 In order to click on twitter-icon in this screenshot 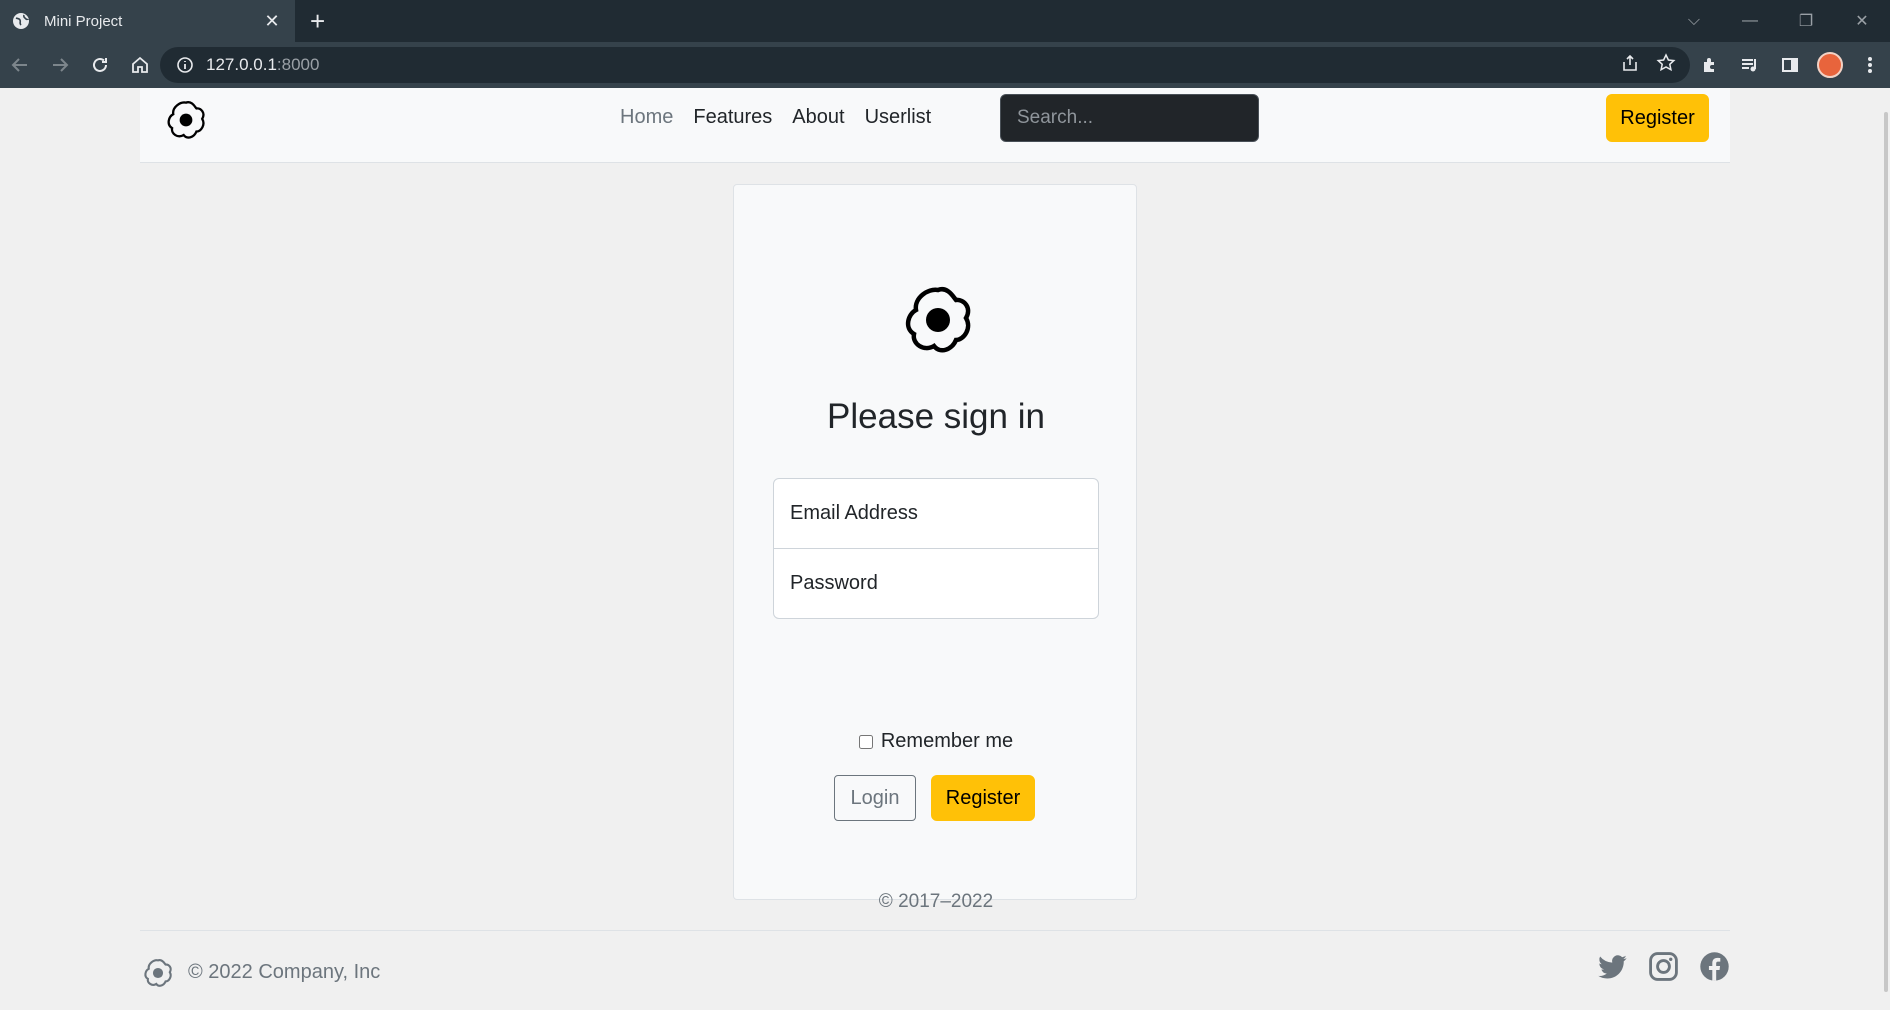, I will do `click(1612, 966)`.